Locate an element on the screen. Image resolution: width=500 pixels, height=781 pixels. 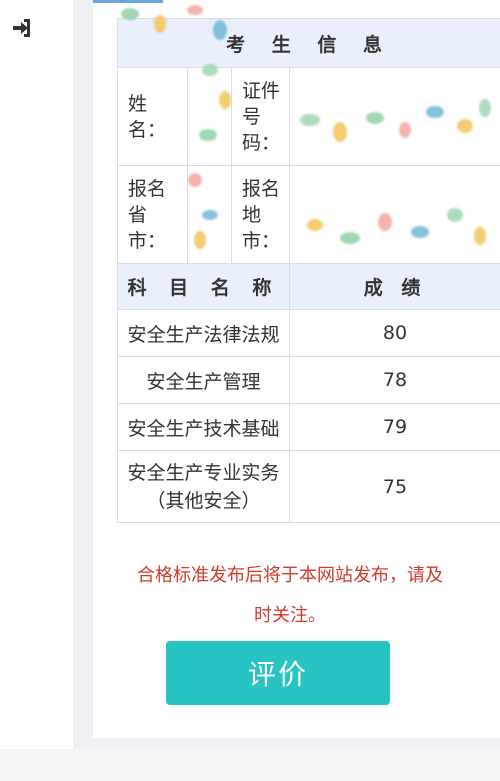
notice-text: 合格标准发布后将于本网站发布，请及 时关注。 is located at coordinates (290, 595).